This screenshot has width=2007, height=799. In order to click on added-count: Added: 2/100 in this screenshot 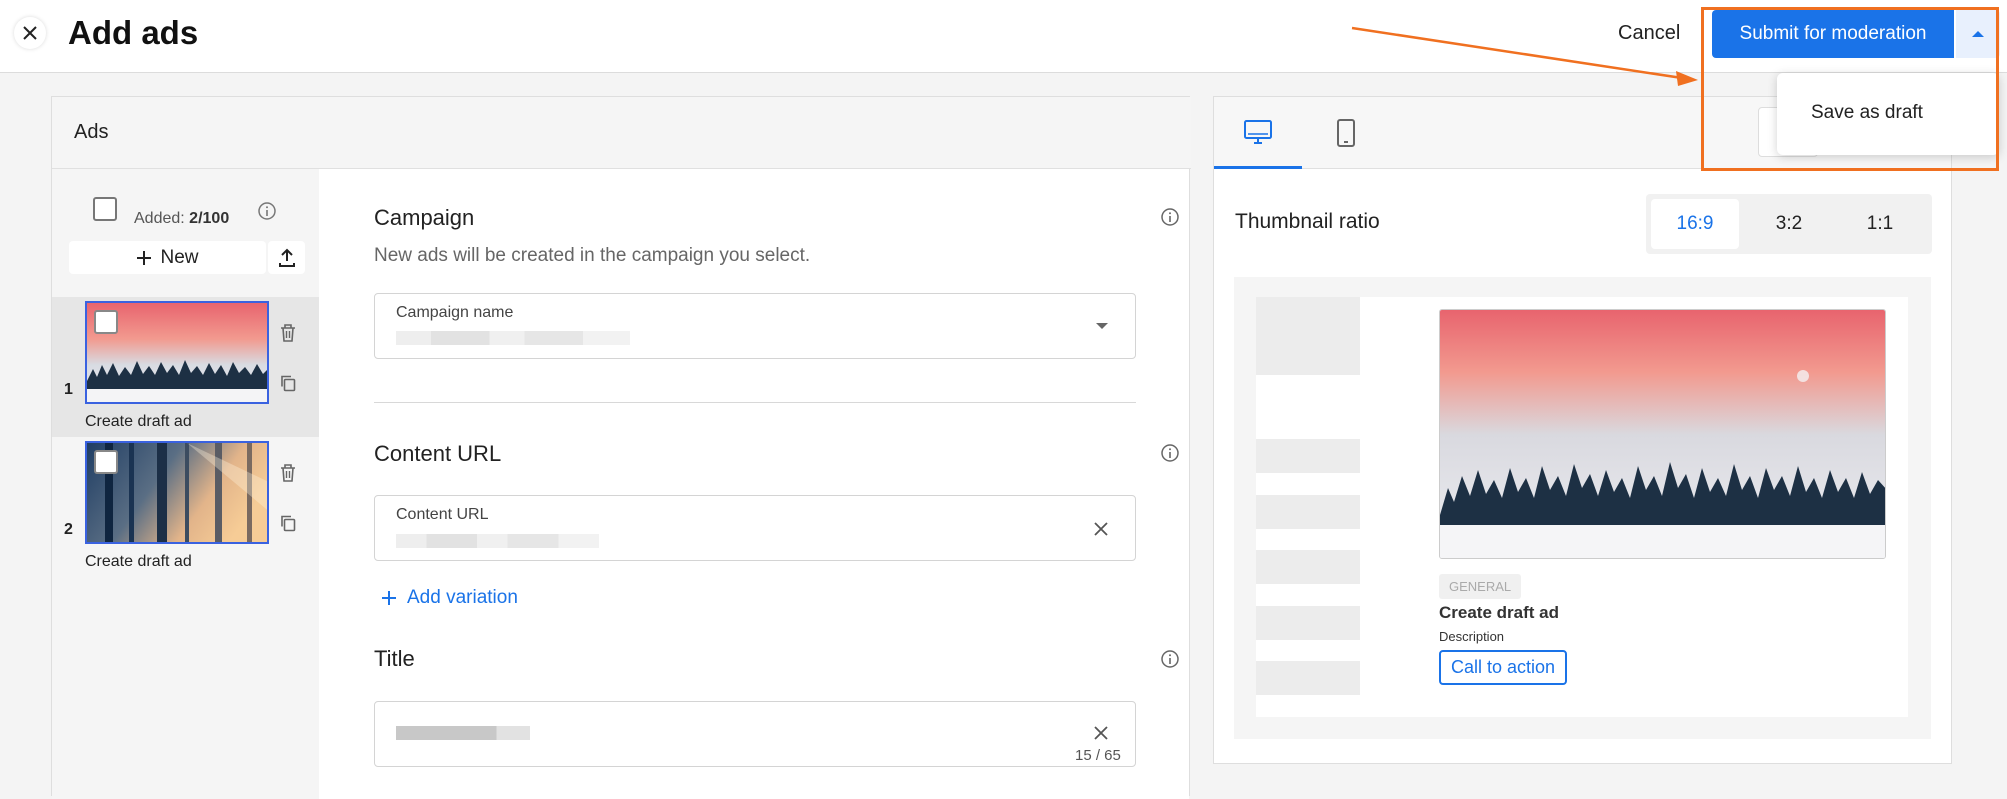, I will do `click(181, 219)`.